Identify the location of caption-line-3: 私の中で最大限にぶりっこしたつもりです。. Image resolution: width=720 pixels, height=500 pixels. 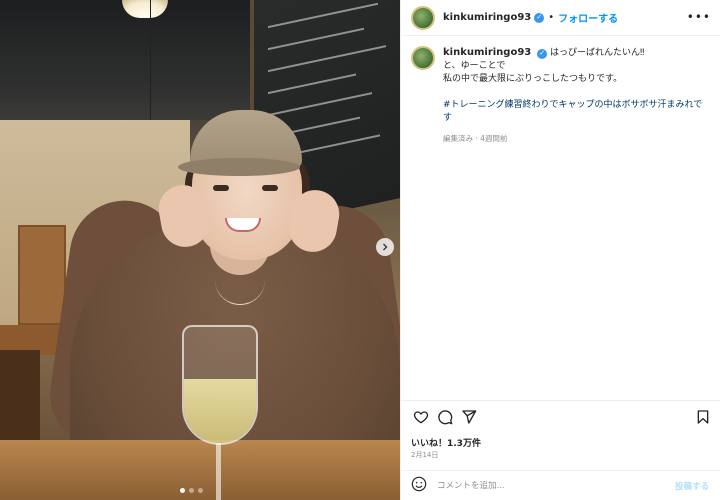
(533, 79).